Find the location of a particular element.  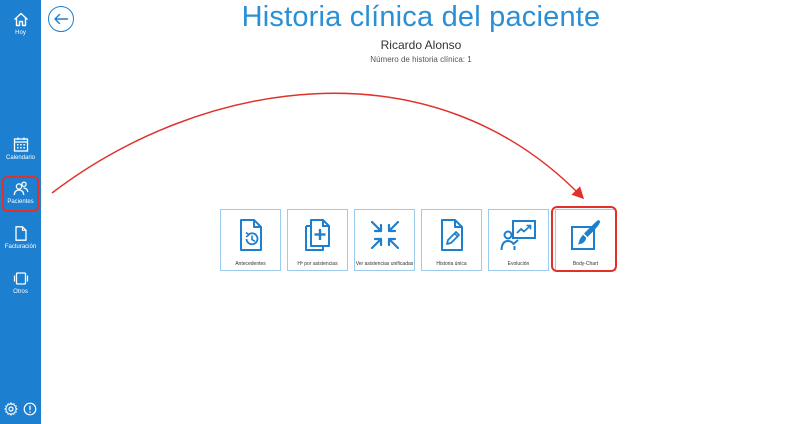

device-icon is located at coordinates (20, 278).